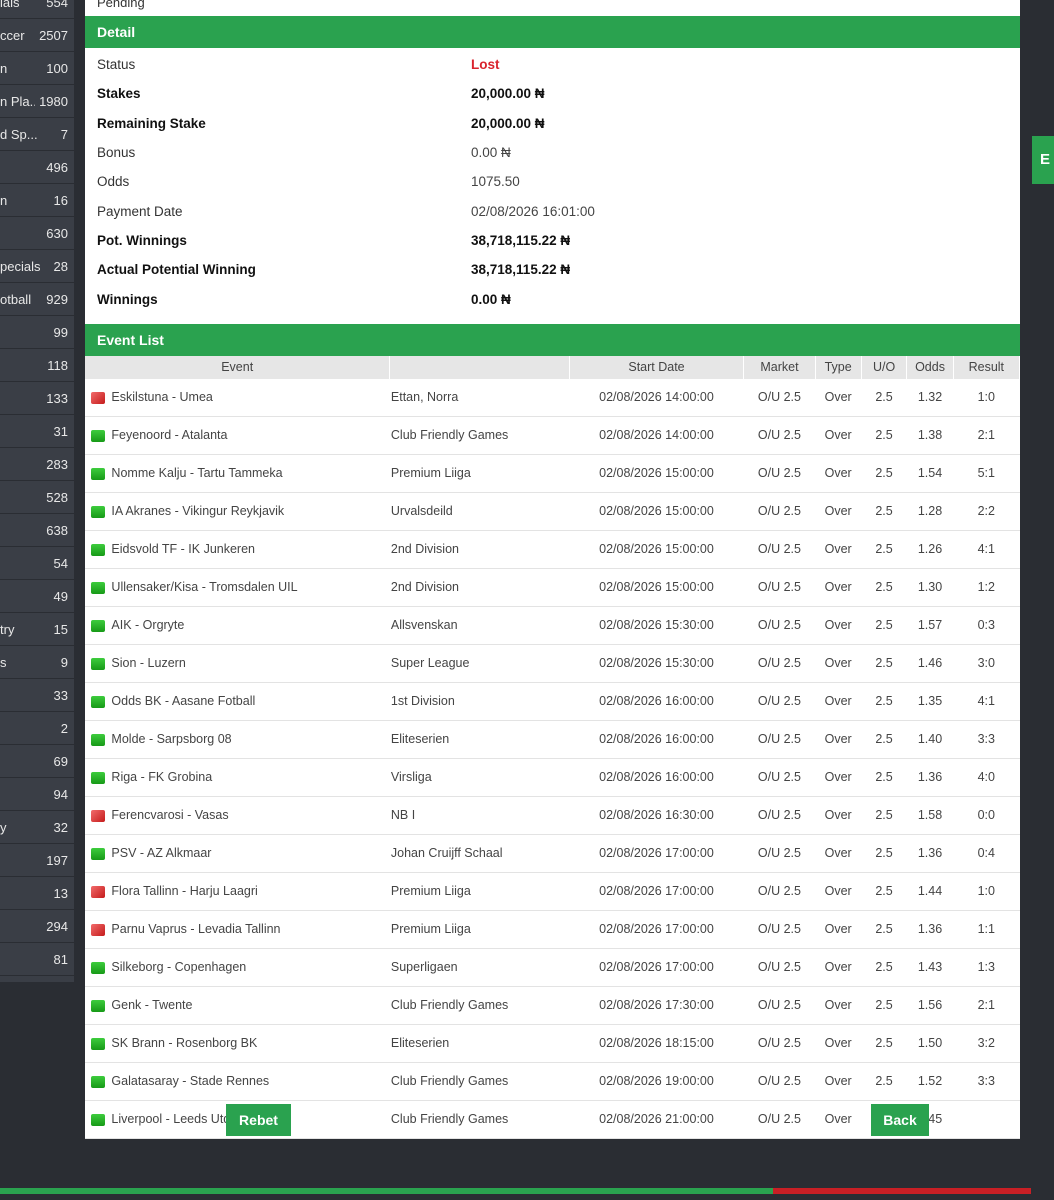 The image size is (1054, 1200). I want to click on sidebar-item-count: 2, so click(64, 728).